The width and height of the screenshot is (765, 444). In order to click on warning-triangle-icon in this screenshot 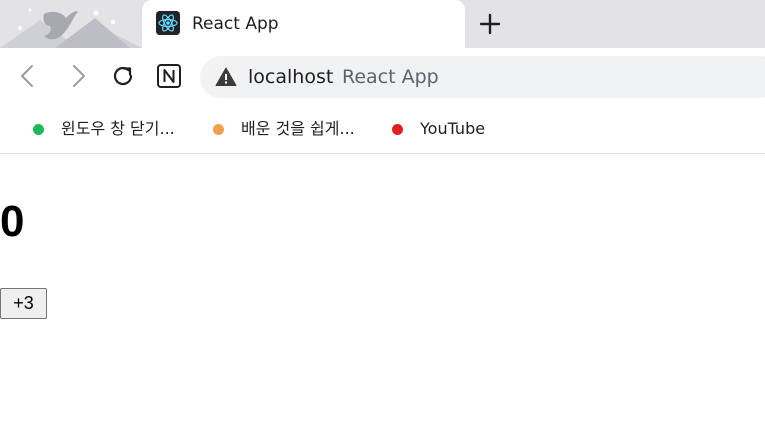, I will do `click(226, 77)`.